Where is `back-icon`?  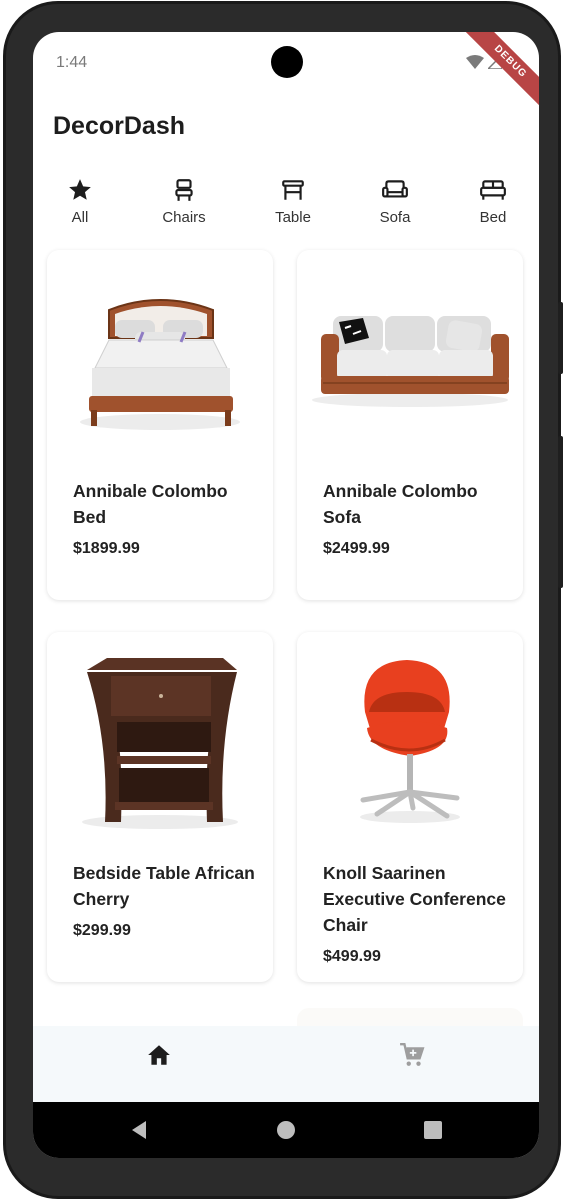 back-icon is located at coordinates (139, 1130).